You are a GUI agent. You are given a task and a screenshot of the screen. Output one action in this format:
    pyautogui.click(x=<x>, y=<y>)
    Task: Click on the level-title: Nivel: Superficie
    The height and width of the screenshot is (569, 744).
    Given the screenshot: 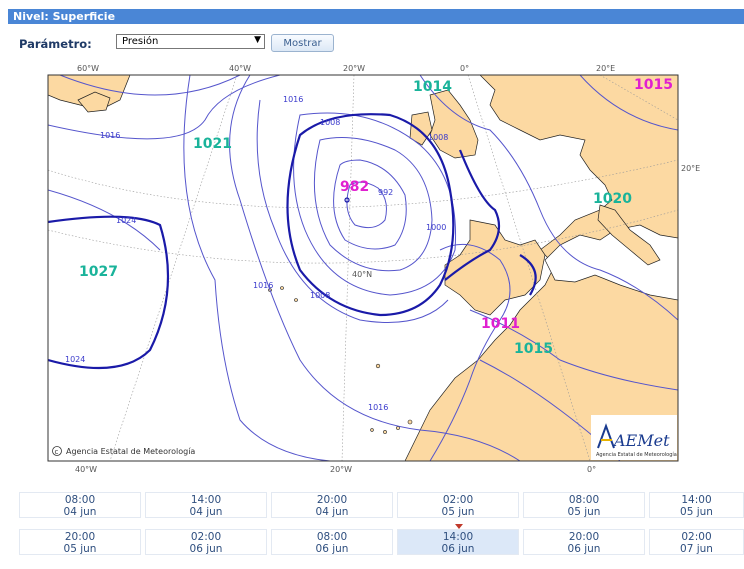 What is the action you would take?
    pyautogui.click(x=64, y=16)
    